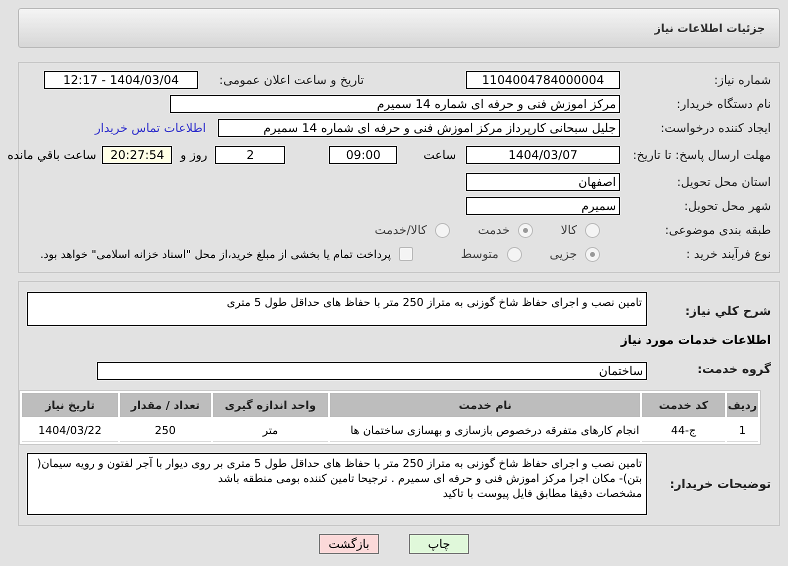 The height and width of the screenshot is (566, 788). Describe the element at coordinates (742, 80) in the screenshot. I see `field-label: شماره نیاز:` at that location.